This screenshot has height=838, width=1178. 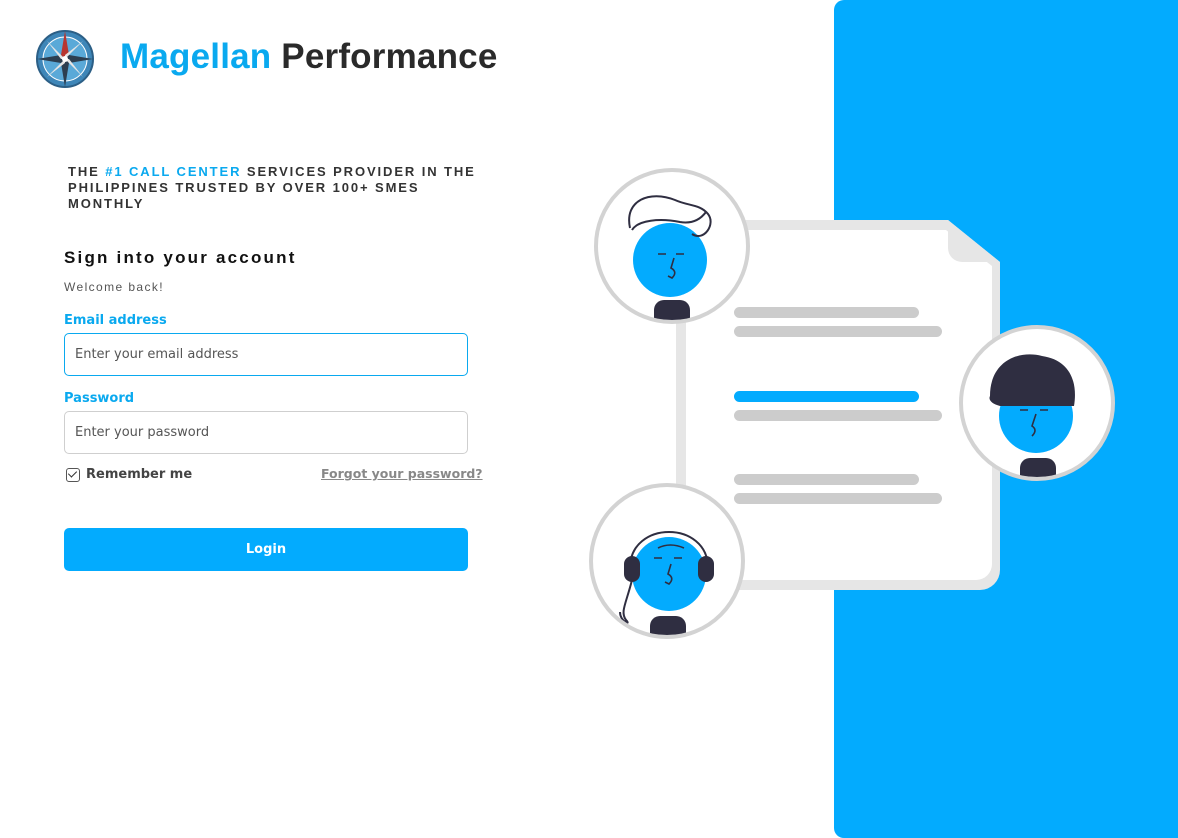 I want to click on email-field, so click(x=266, y=354).